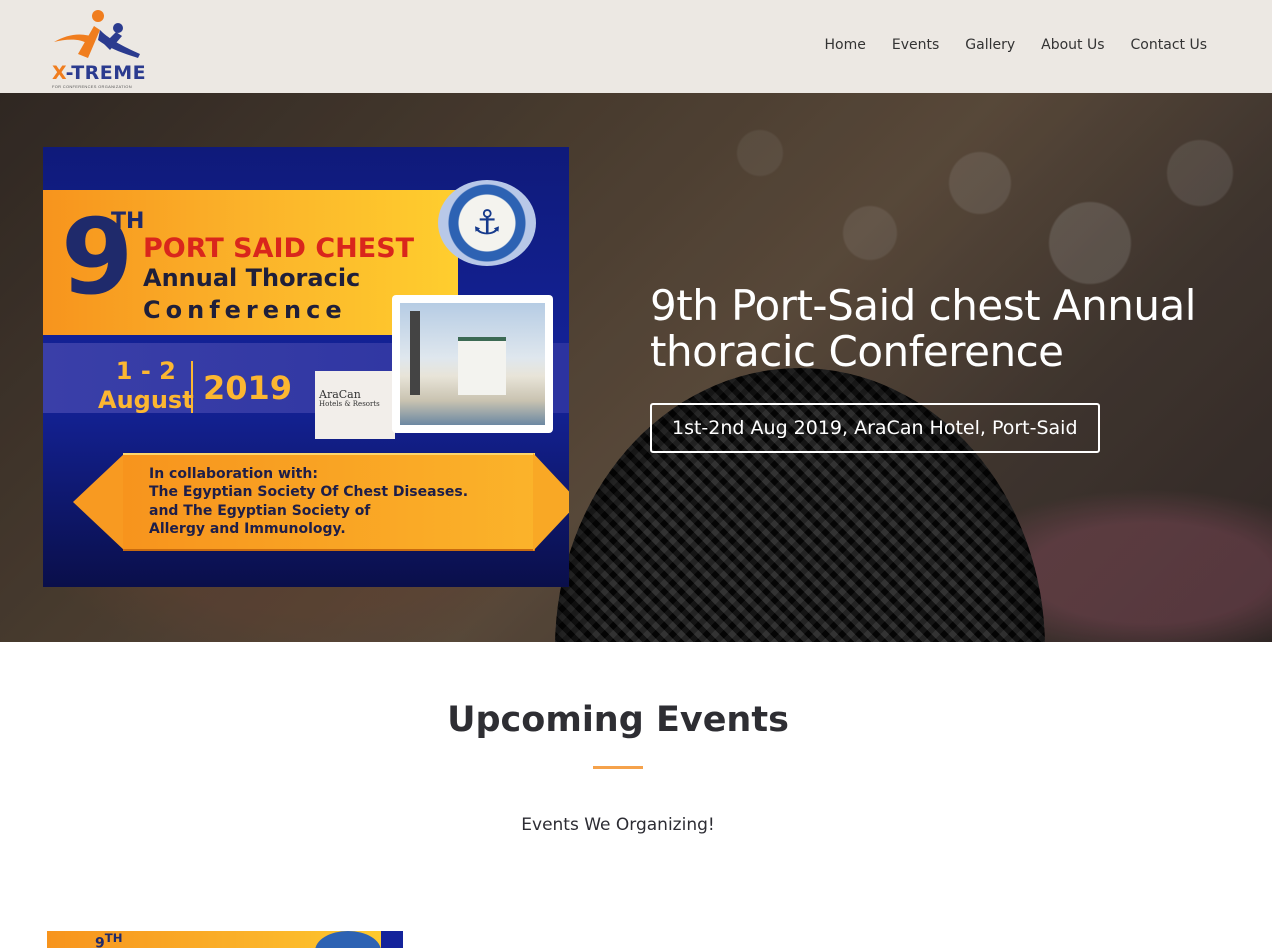 Image resolution: width=1272 pixels, height=948 pixels. Describe the element at coordinates (845, 45) in the screenshot. I see `nav-home: Home` at that location.